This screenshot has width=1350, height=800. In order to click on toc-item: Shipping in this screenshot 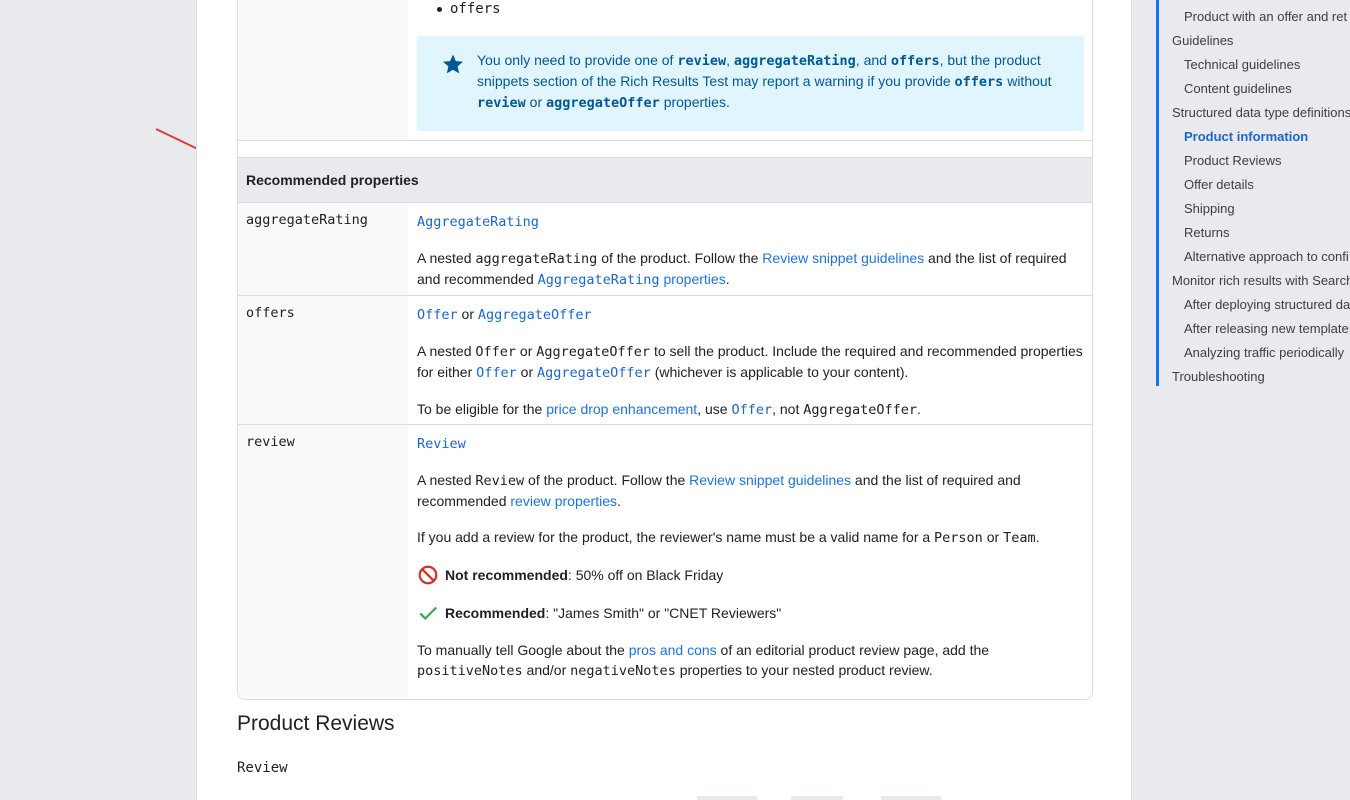, I will do `click(1209, 209)`.